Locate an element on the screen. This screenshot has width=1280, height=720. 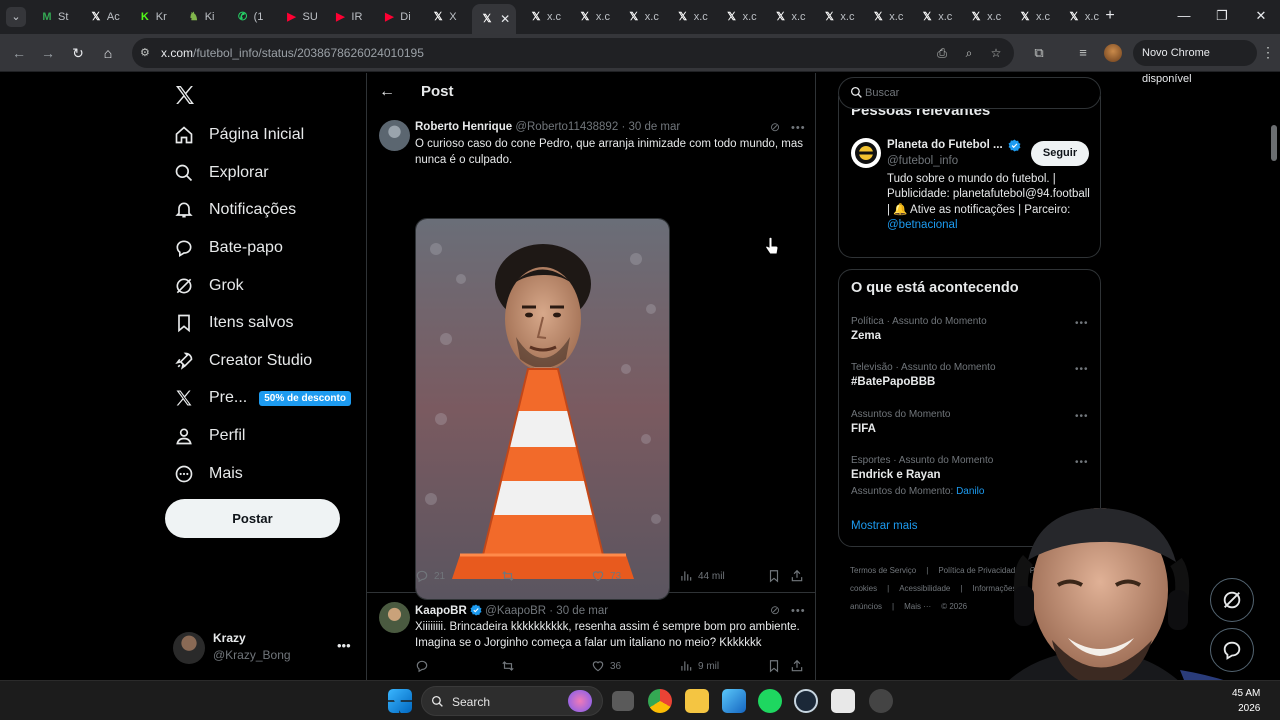
browser-tab: 𝕏X is located at coordinates (446, 17).